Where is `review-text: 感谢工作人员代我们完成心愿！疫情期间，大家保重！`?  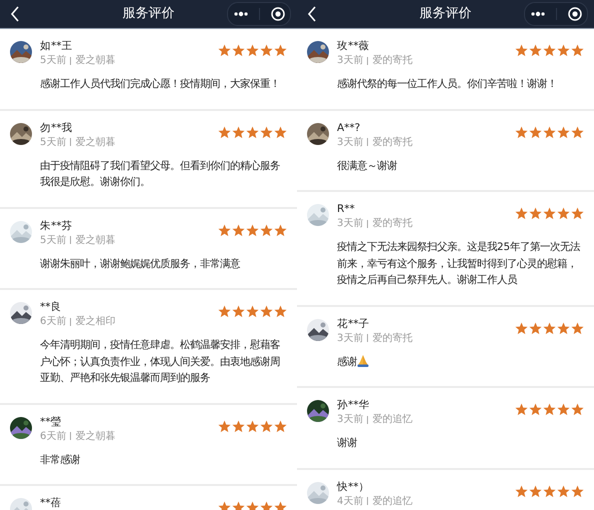
review-text: 感谢工作人员代我们完成心愿！疫情期间，大家保重！ is located at coordinates (160, 84).